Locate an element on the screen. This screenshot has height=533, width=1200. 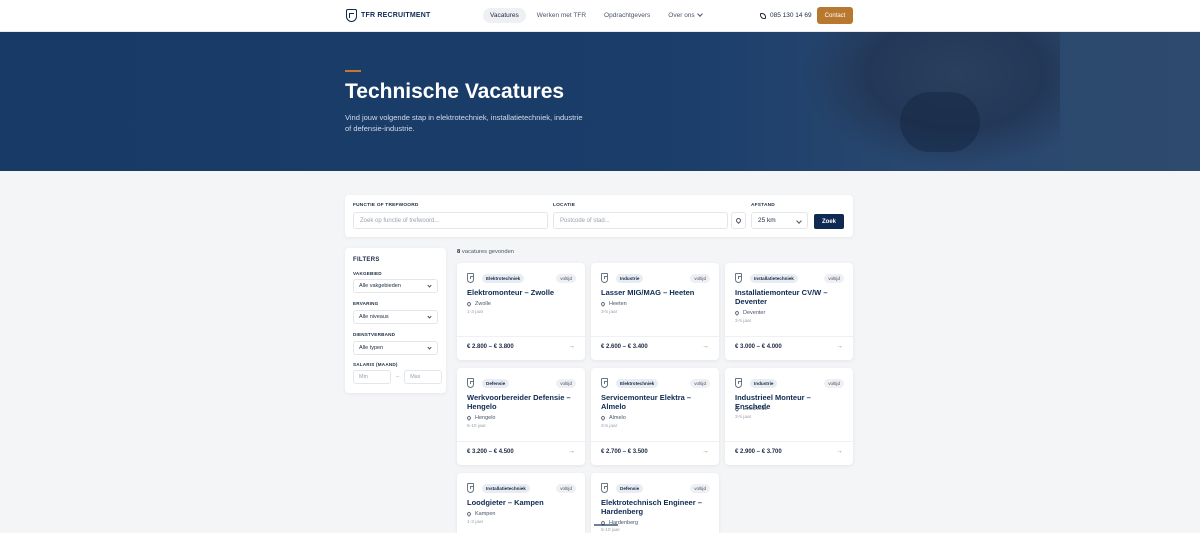
page-title: Technische Vacatures is located at coordinates (455, 91).